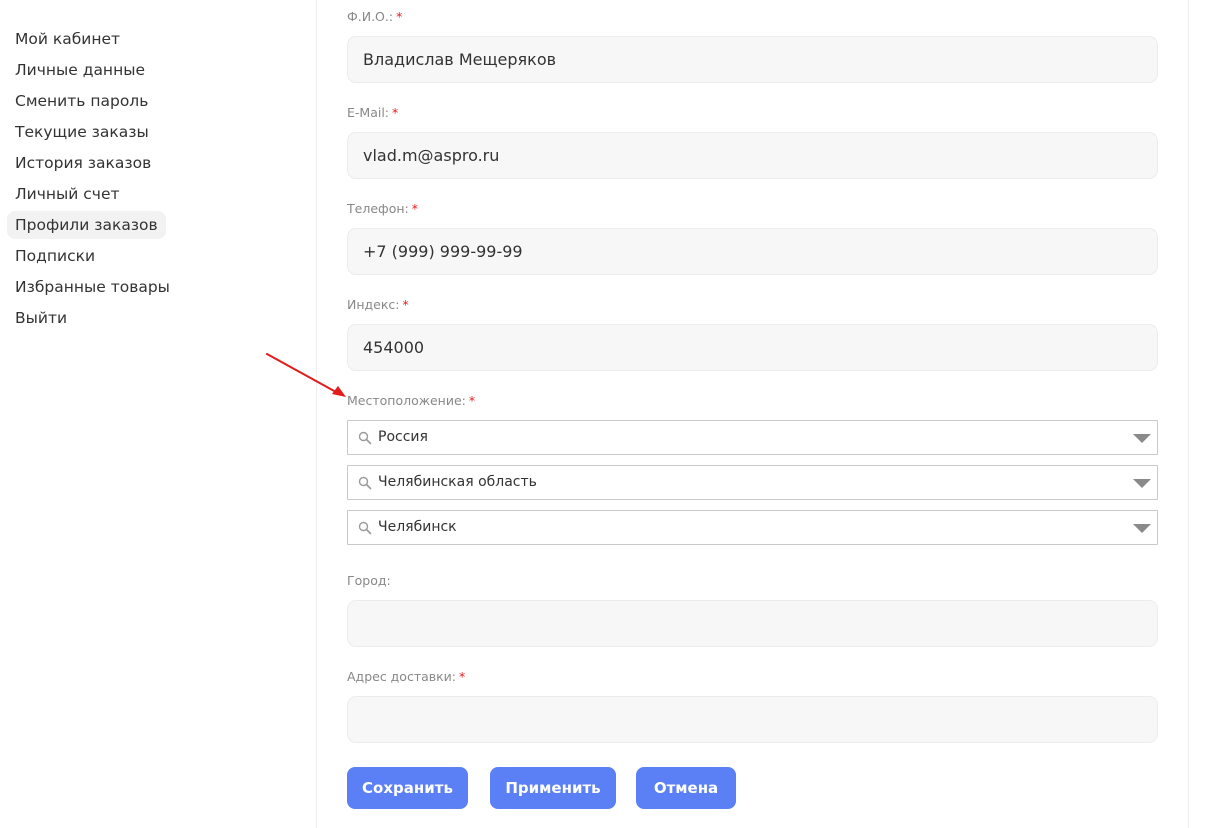  I want to click on email-input: vlad.m@aspro.ru, so click(752, 155).